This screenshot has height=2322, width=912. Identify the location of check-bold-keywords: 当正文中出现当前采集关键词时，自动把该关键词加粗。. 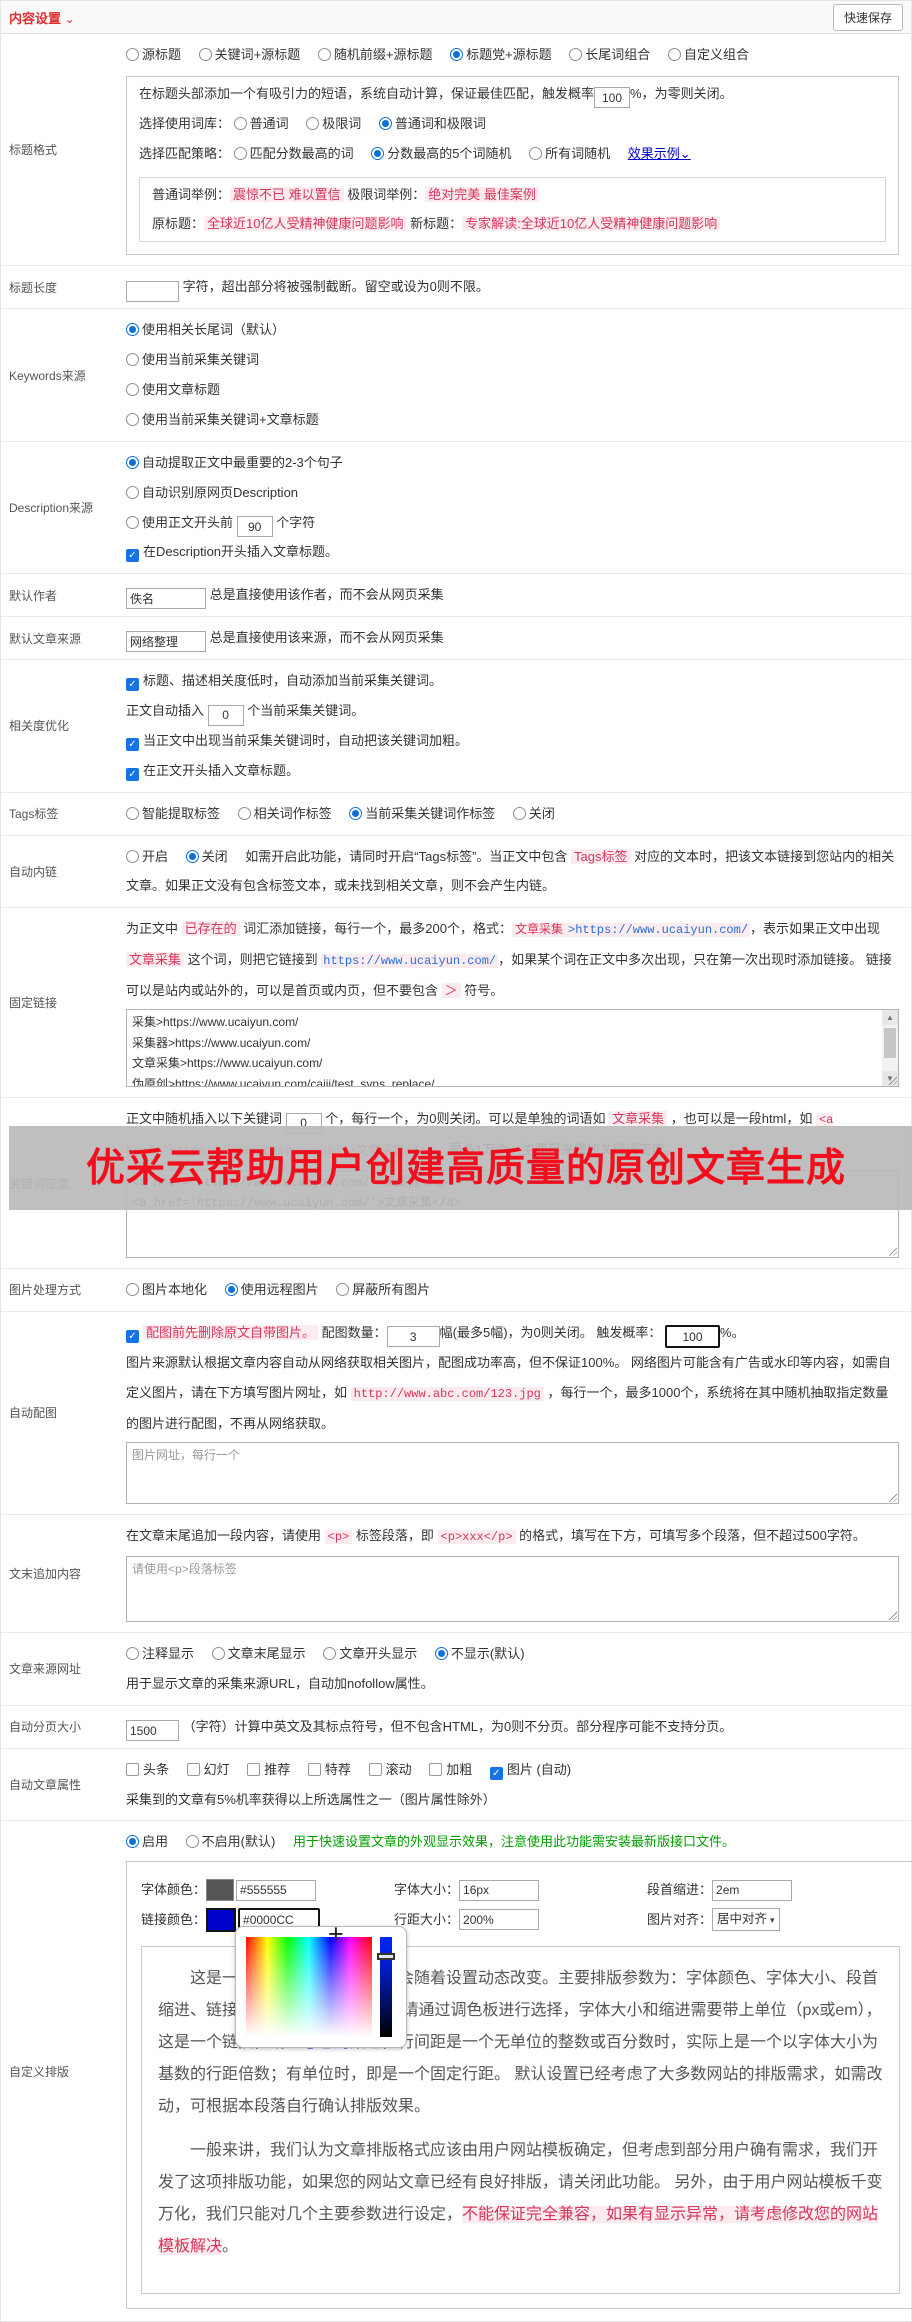
(512, 741).